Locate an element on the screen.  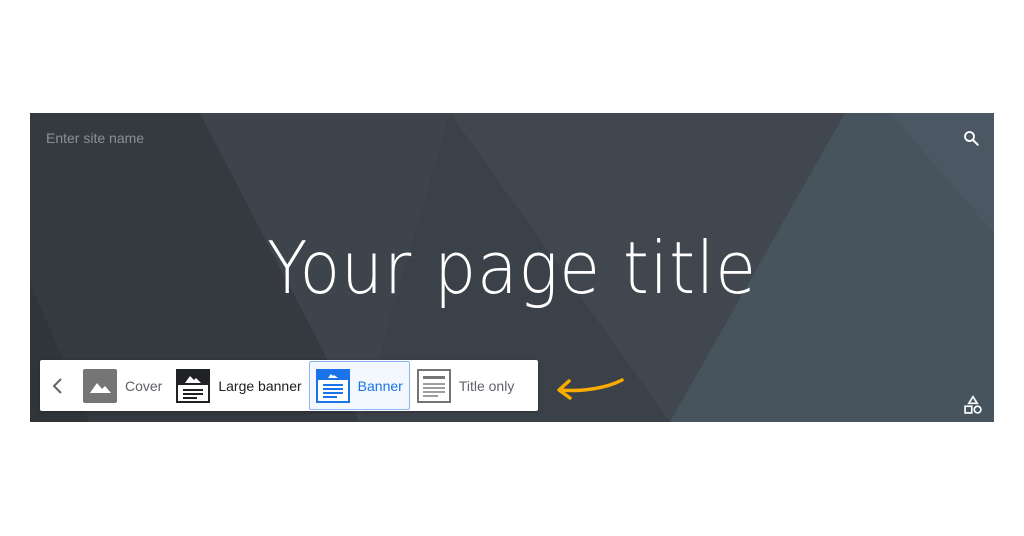
search-button is located at coordinates (971, 138).